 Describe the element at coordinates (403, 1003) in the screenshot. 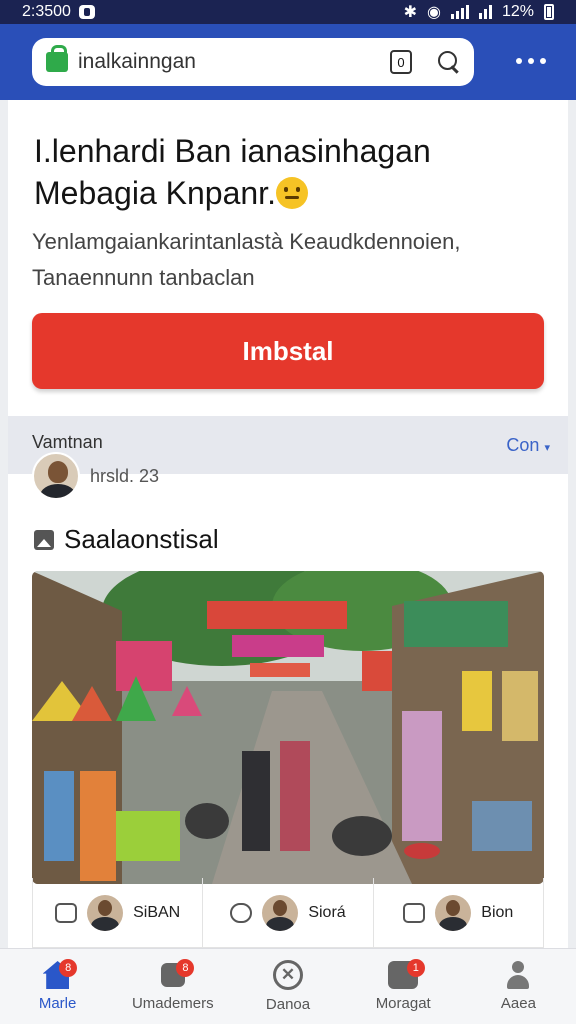

I see `nav-label-messages: Moragat` at that location.